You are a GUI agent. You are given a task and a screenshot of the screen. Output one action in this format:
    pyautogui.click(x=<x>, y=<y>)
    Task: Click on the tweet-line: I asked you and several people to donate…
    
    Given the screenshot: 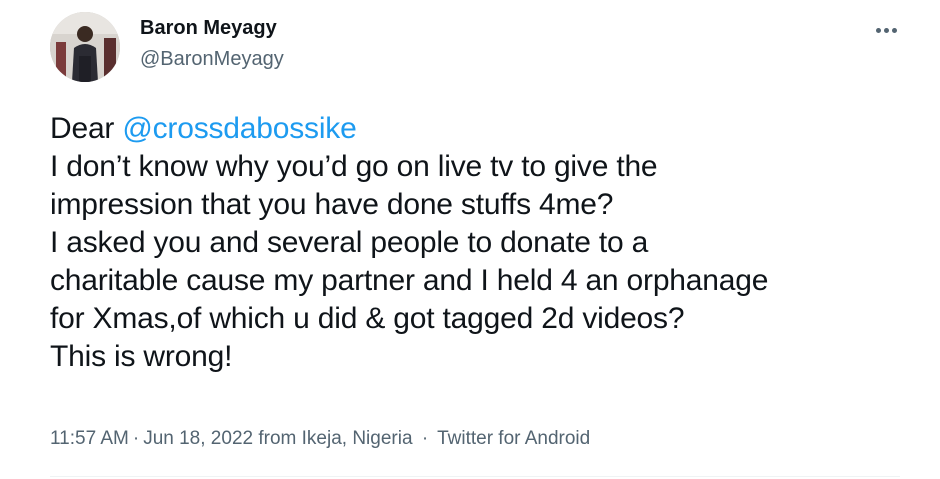 What is the action you would take?
    pyautogui.click(x=349, y=242)
    